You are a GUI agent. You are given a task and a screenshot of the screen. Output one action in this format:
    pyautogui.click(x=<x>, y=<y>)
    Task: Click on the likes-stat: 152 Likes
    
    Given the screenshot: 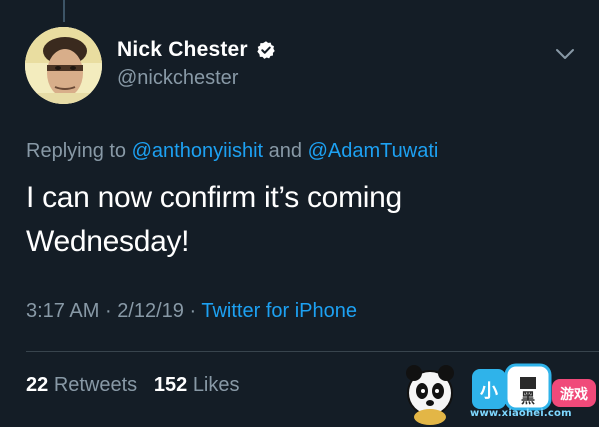 What is the action you would take?
    pyautogui.click(x=197, y=385)
    